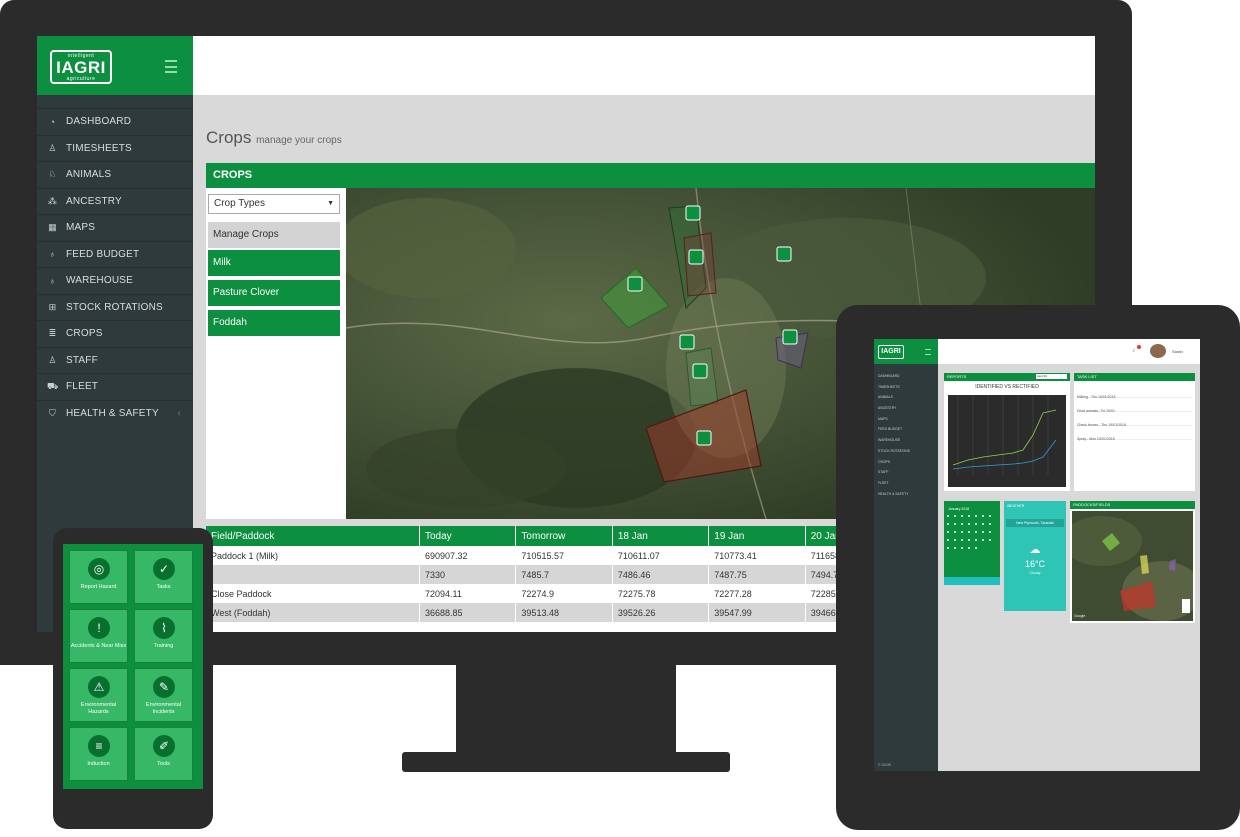 Image resolution: width=1240 pixels, height=837 pixels. Describe the element at coordinates (1092, 504) in the screenshot. I see `paddocks-header-label: PADDOCKS/FIELDS` at that location.